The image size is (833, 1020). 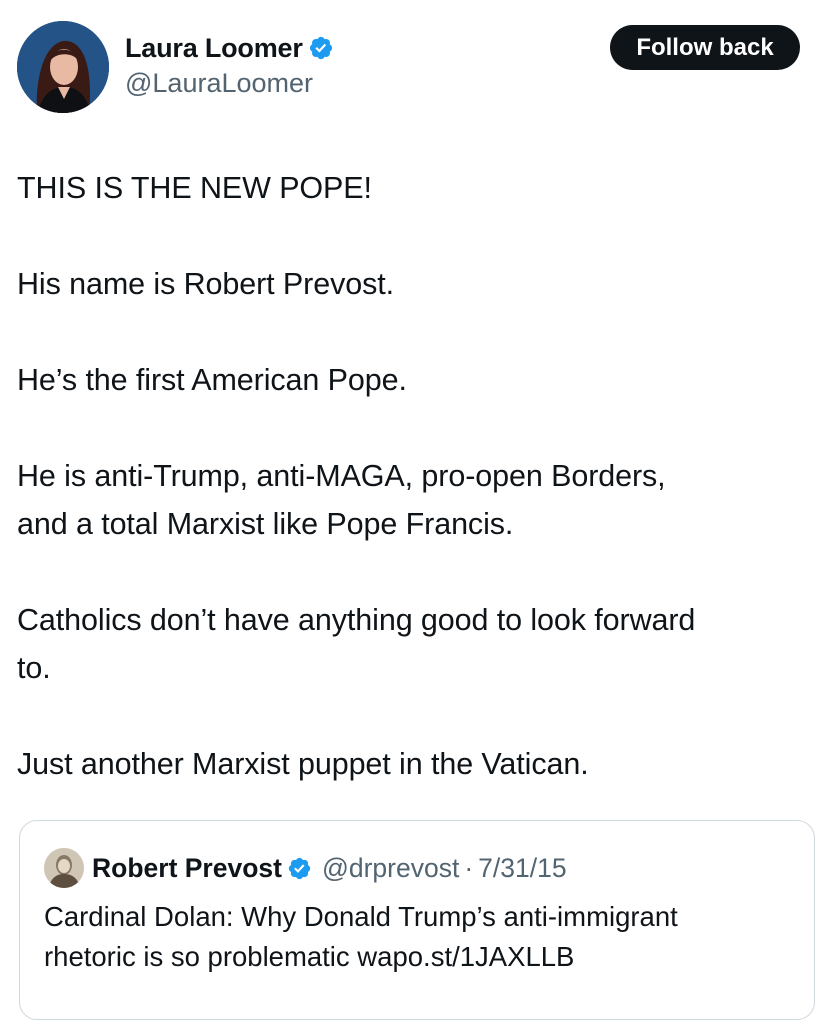 What do you see at coordinates (212, 380) in the screenshot?
I see `tweet-paragraph: He’s the first American Pope.` at bounding box center [212, 380].